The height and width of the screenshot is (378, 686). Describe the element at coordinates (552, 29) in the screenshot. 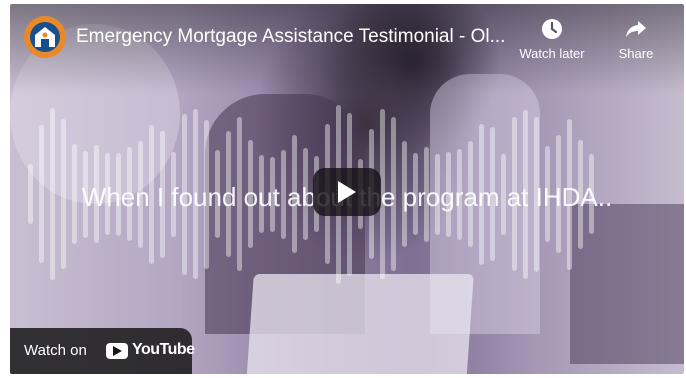

I see `clock-icon` at that location.